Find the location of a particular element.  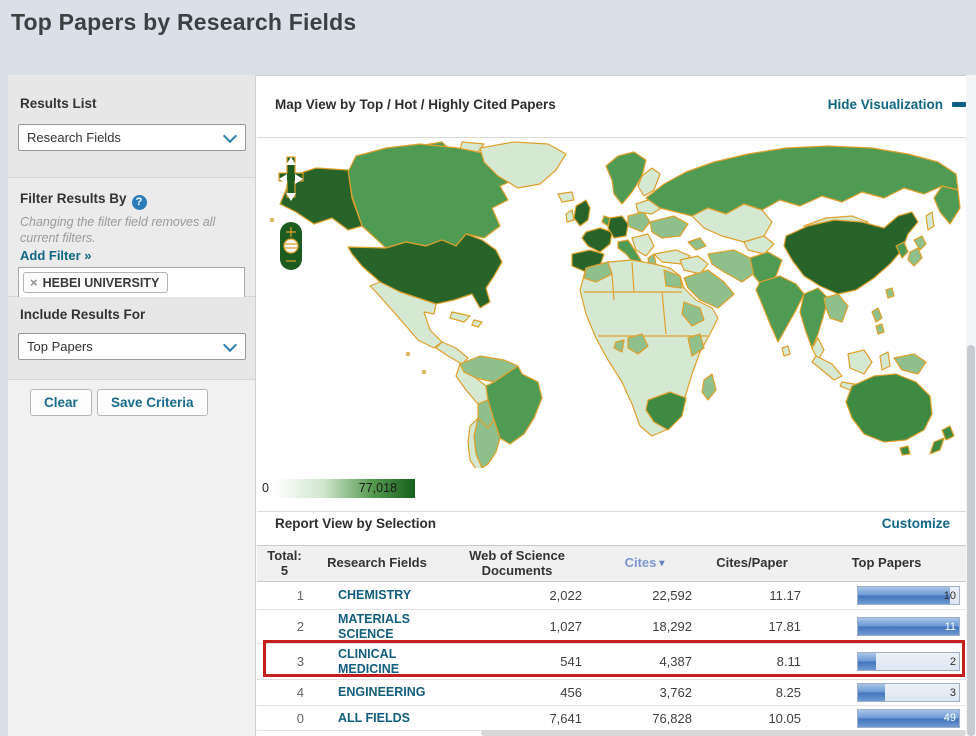

filter-heading-label: Filter Results By is located at coordinates (73, 198).